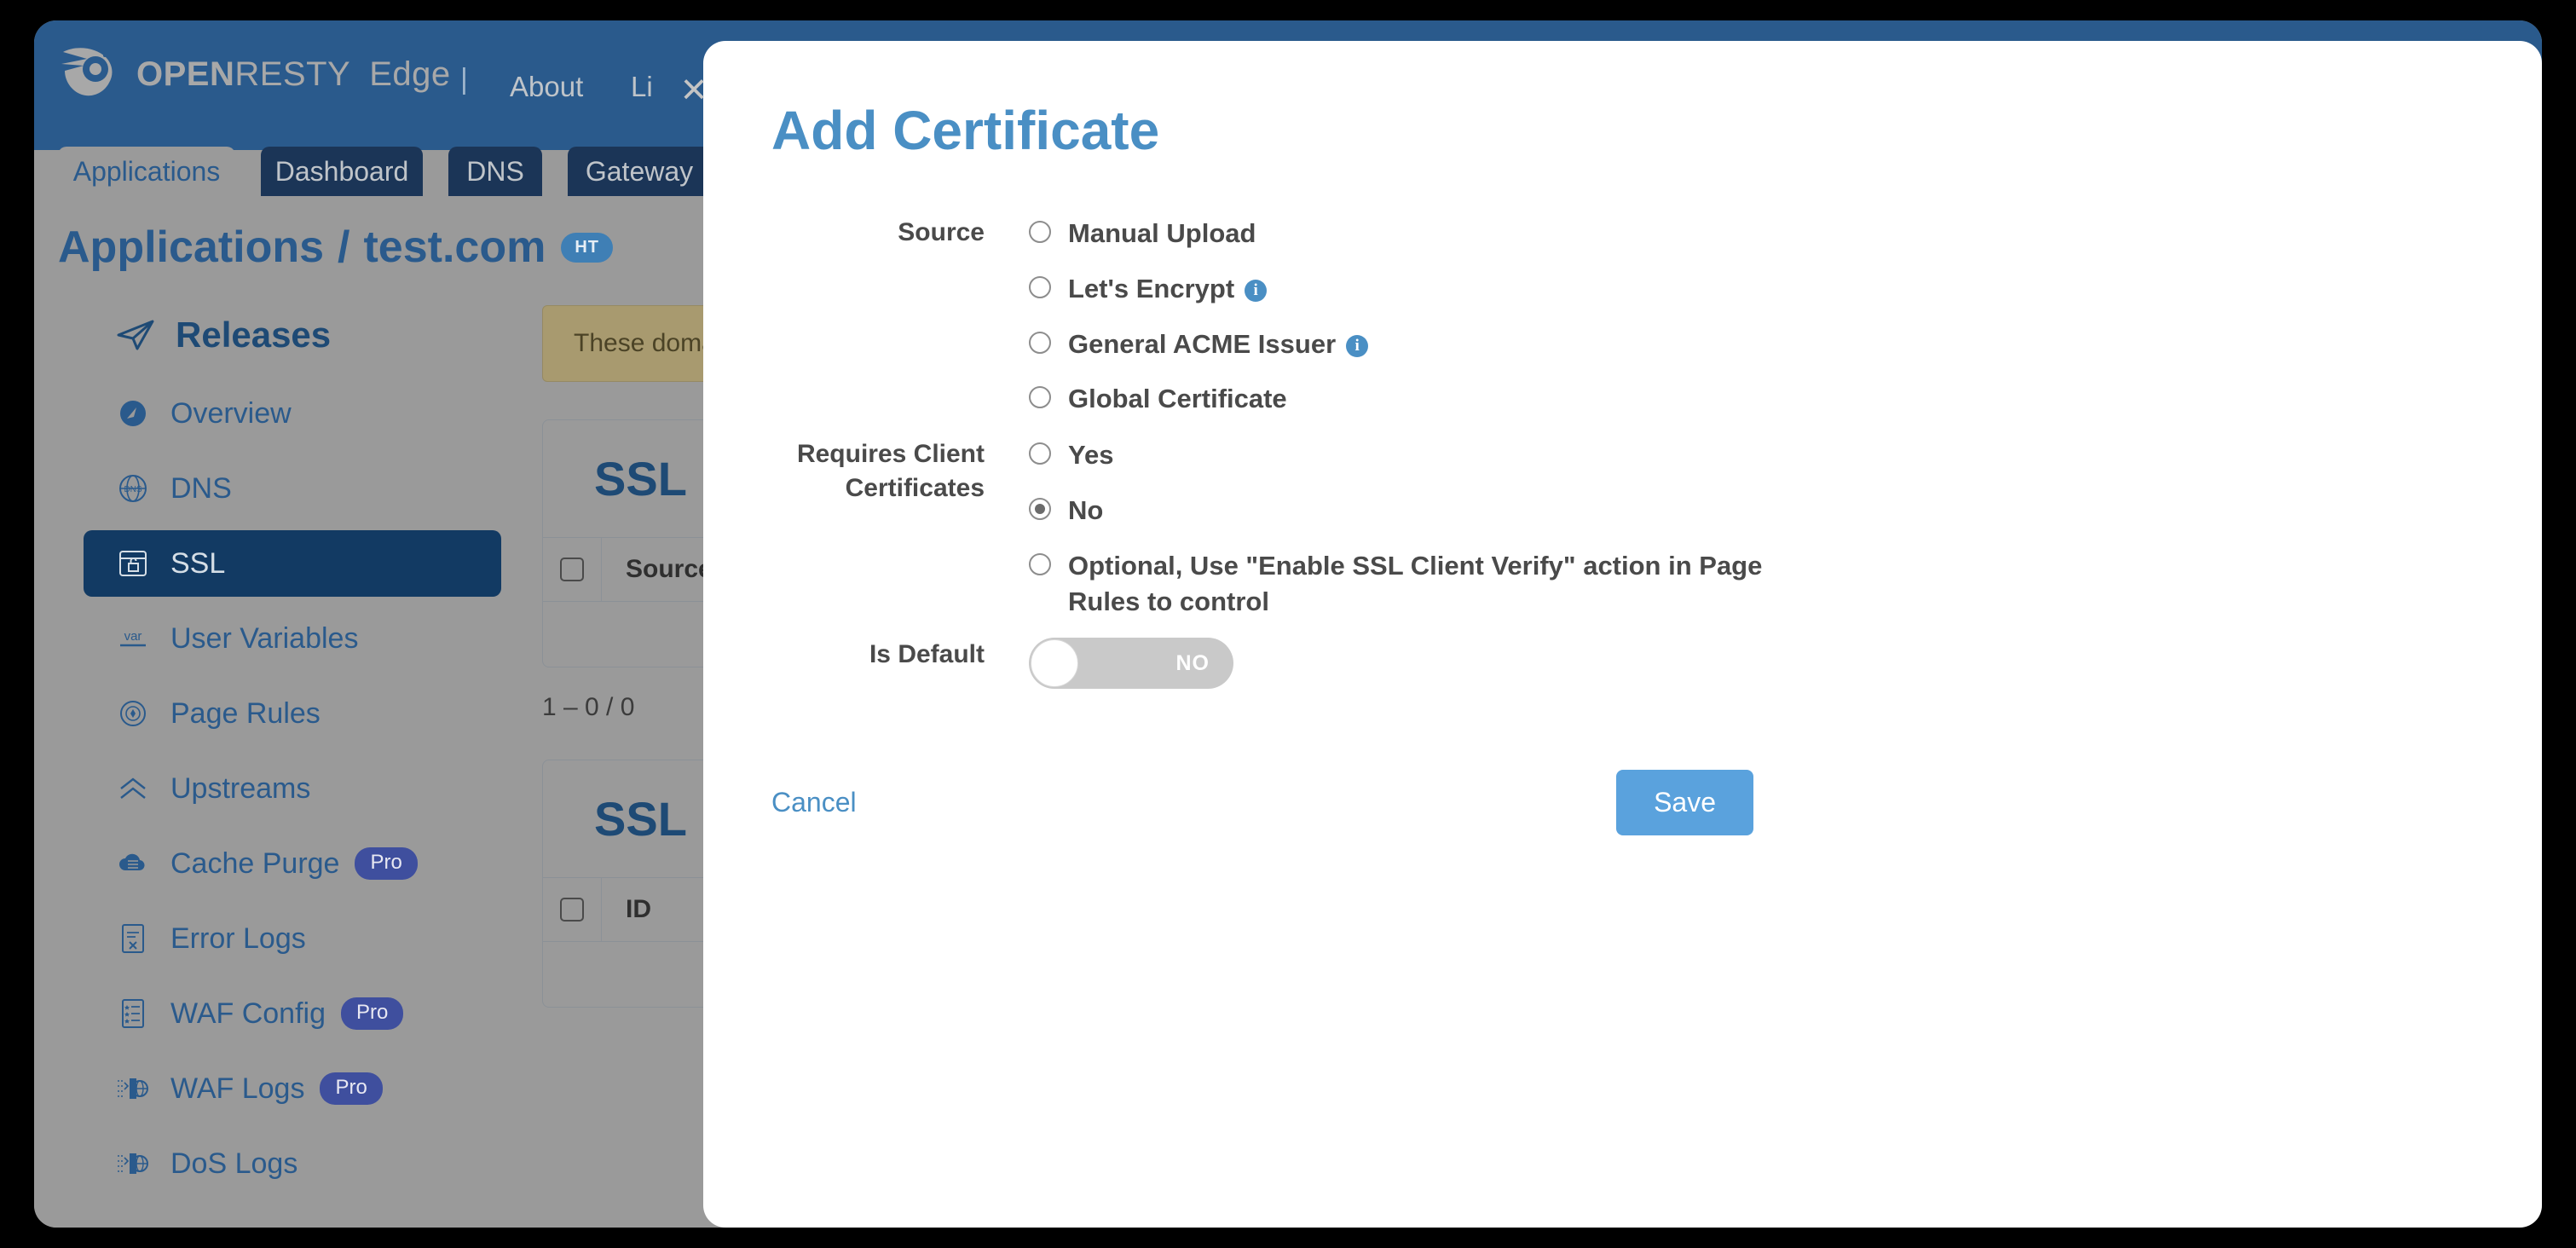 The height and width of the screenshot is (1248, 2576). I want to click on field-label-requires-client-certificates: Requires Client Certificates, so click(890, 471).